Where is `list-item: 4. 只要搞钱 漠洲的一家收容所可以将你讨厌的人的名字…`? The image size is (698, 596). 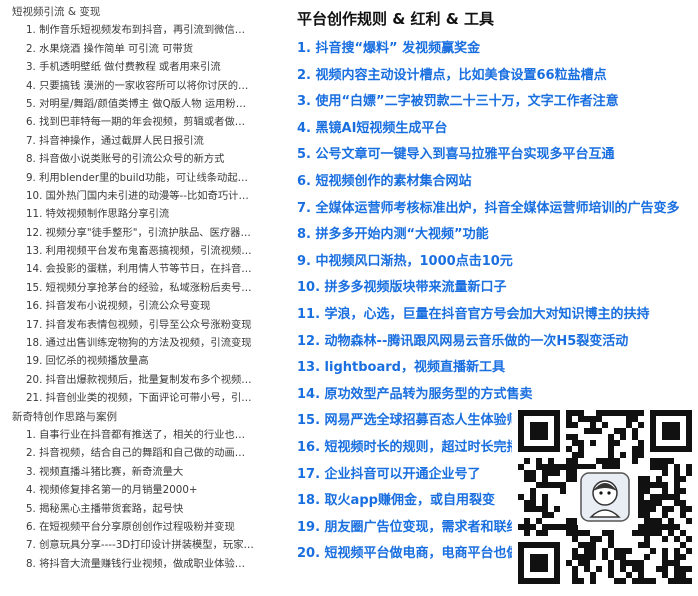
list-item: 4. 只要搞钱 漠洲的一家收容所可以将你讨厌的人的名字… is located at coordinates (135, 86).